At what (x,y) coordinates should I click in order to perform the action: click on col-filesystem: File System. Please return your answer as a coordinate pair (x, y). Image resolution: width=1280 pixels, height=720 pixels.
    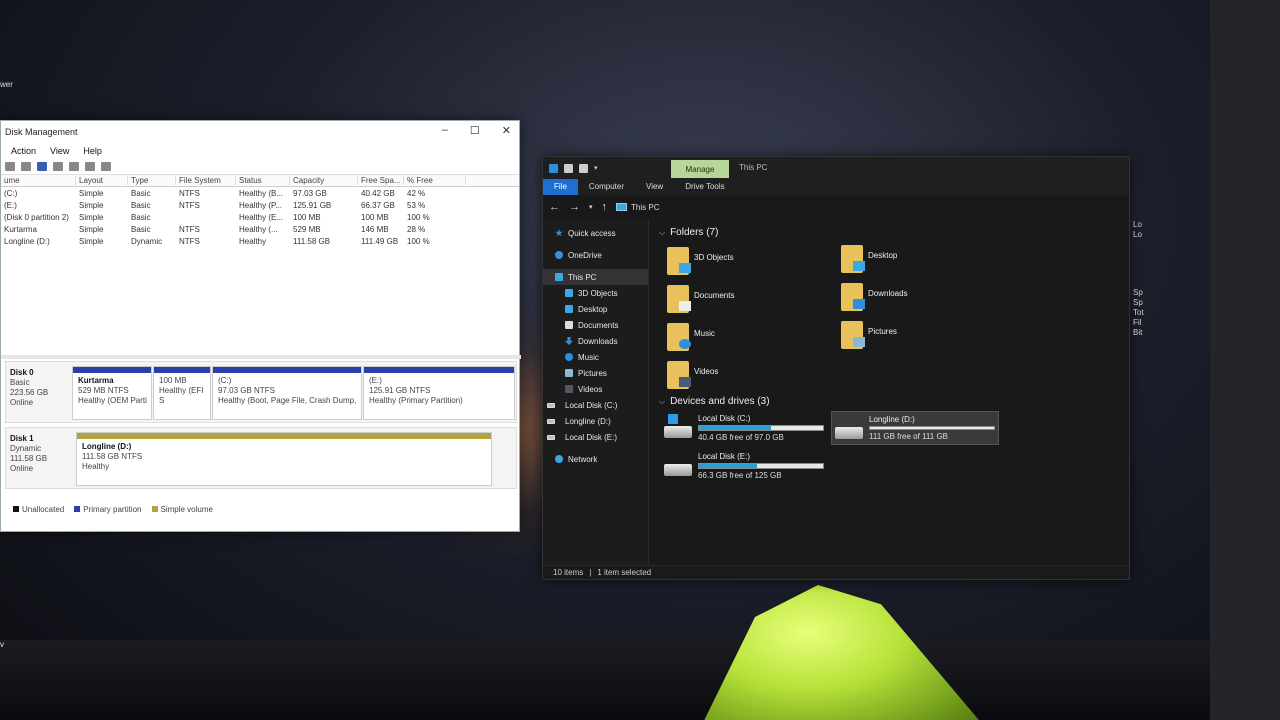
    Looking at the image, I should click on (206, 180).